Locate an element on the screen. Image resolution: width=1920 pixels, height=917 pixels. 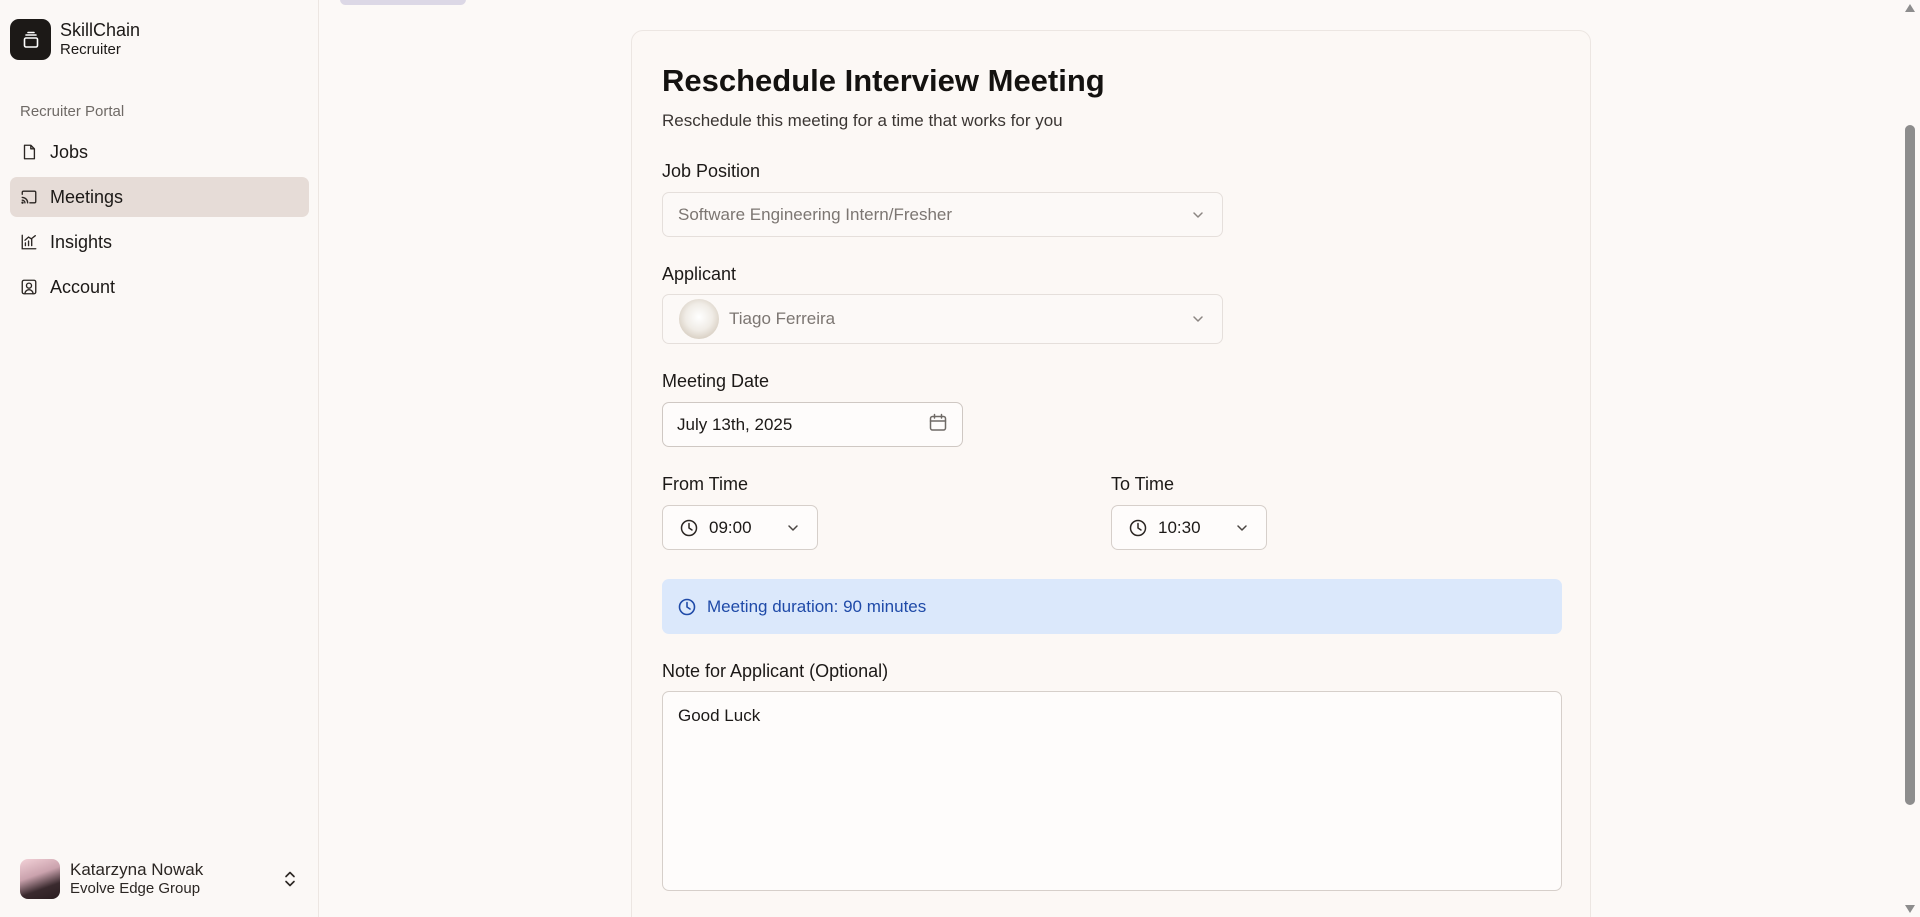
sidebar-item-insights: Insights is located at coordinates (159, 242).